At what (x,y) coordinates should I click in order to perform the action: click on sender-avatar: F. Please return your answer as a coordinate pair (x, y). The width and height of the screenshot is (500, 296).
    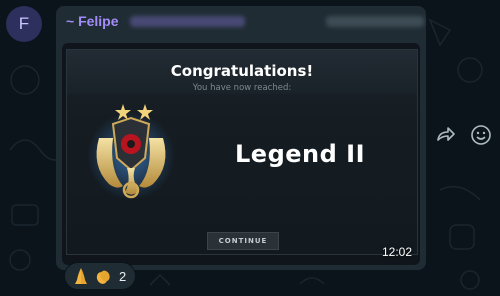
    Looking at the image, I should click on (24, 24).